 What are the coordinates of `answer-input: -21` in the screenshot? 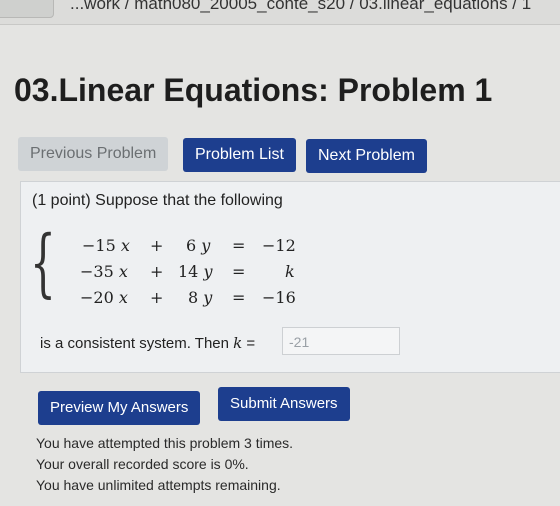 It's located at (341, 341).